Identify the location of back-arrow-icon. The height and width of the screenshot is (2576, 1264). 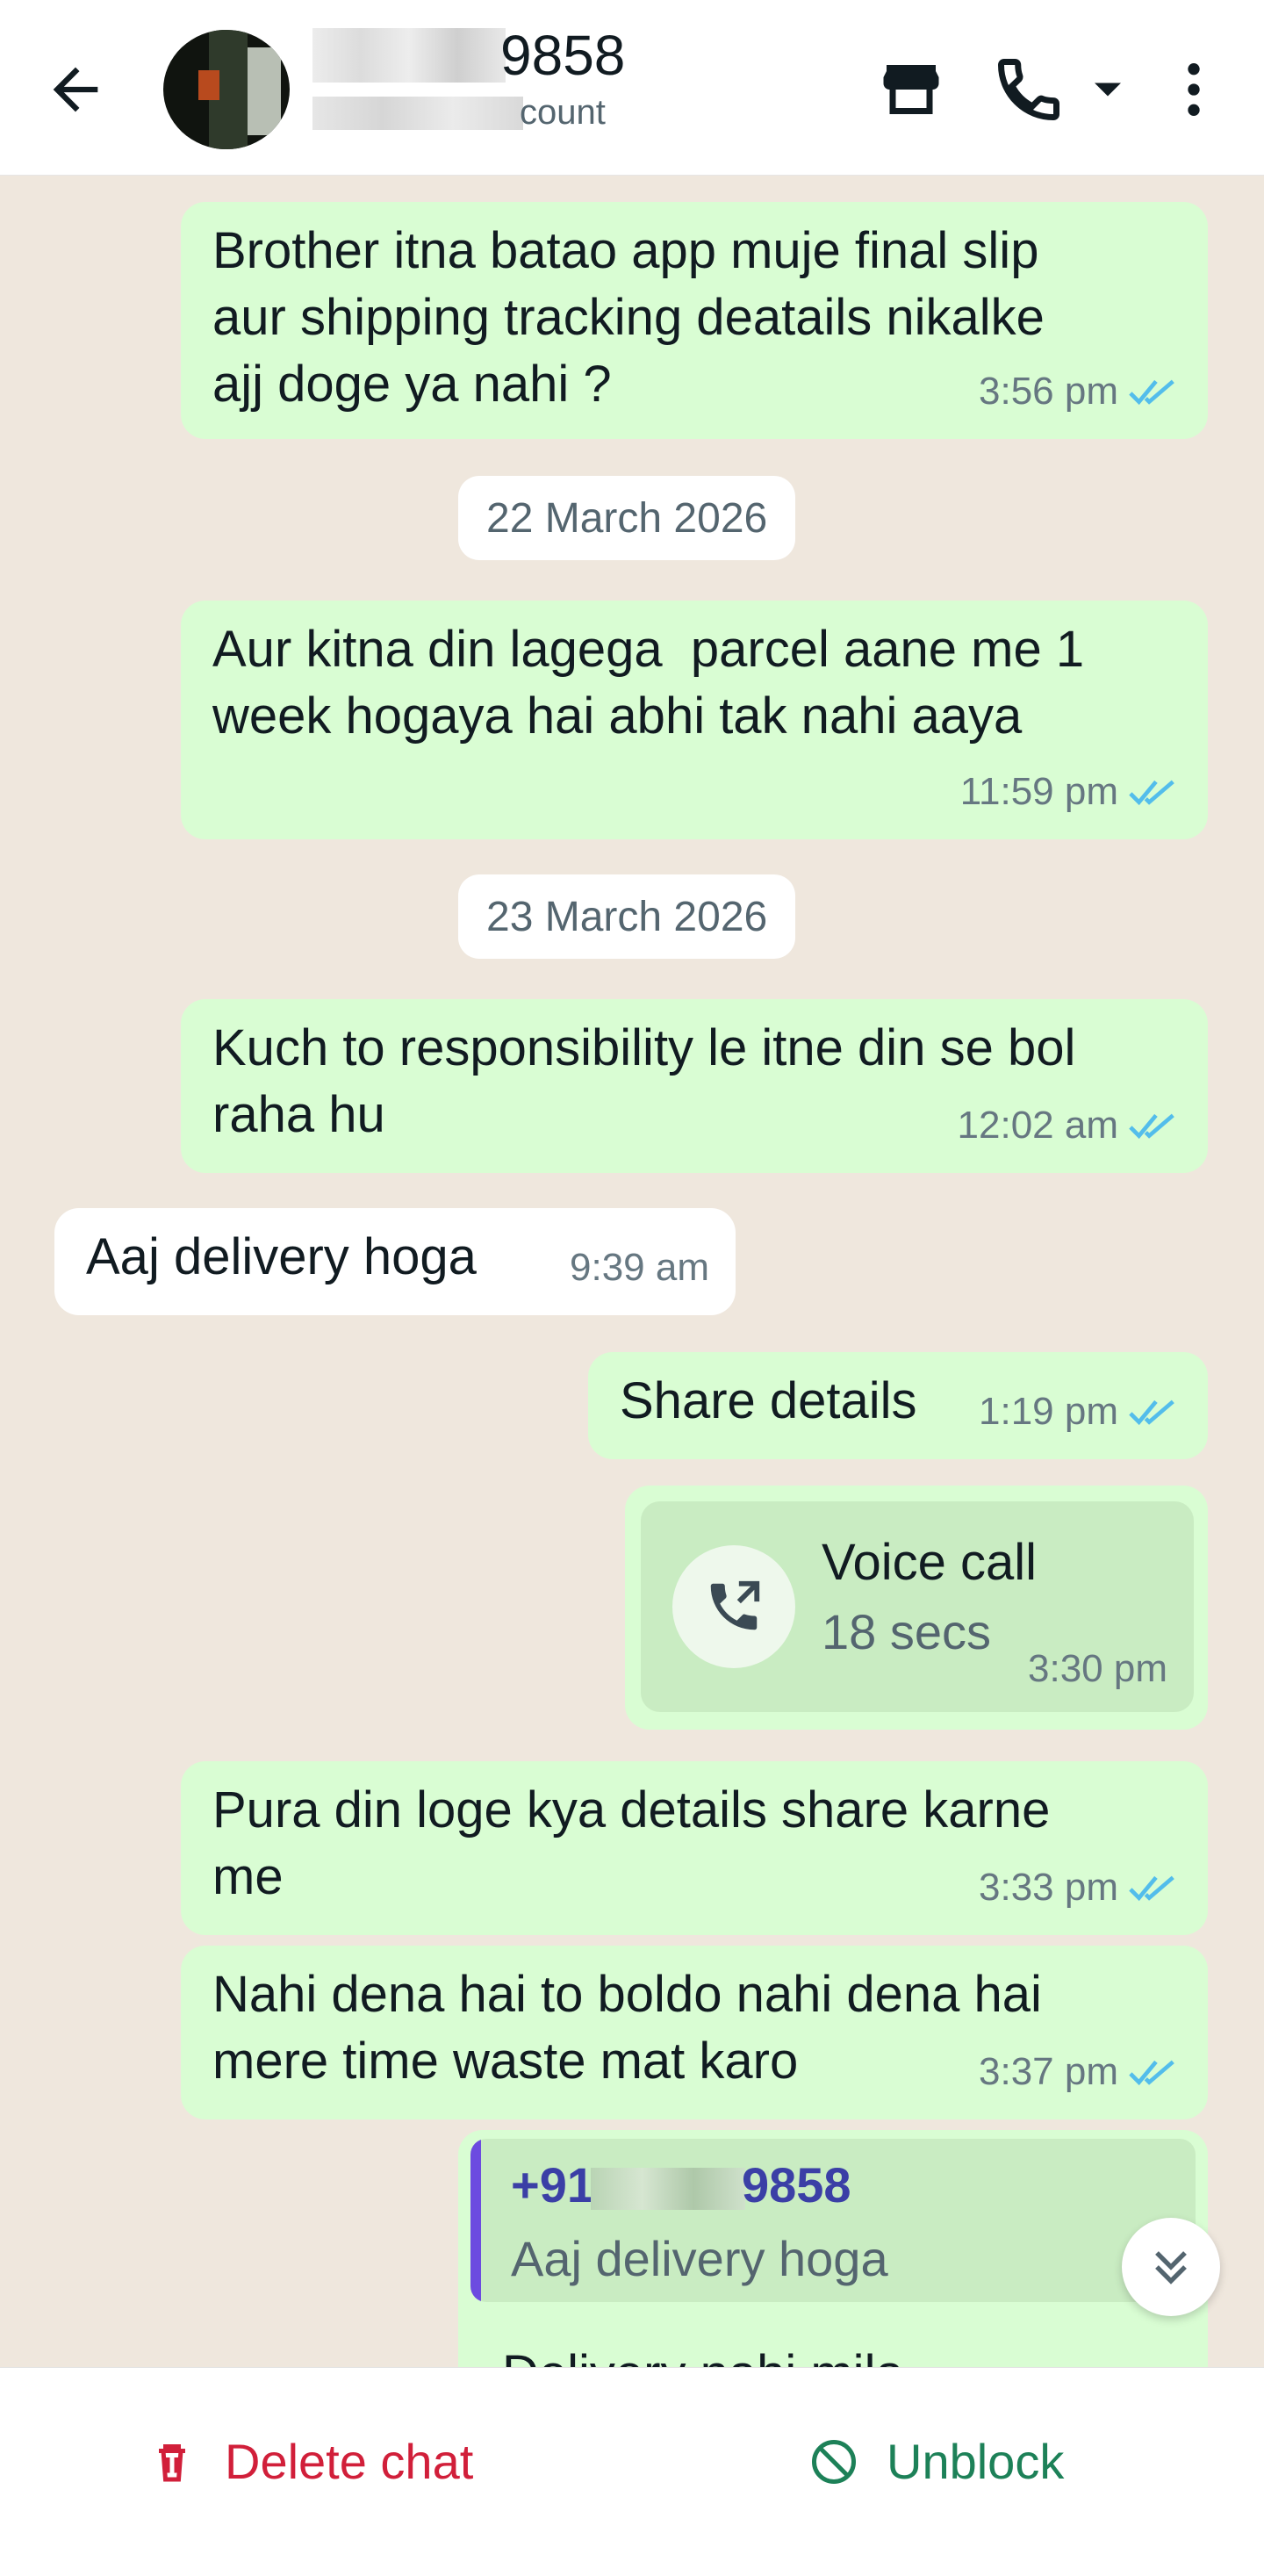
(75, 89).